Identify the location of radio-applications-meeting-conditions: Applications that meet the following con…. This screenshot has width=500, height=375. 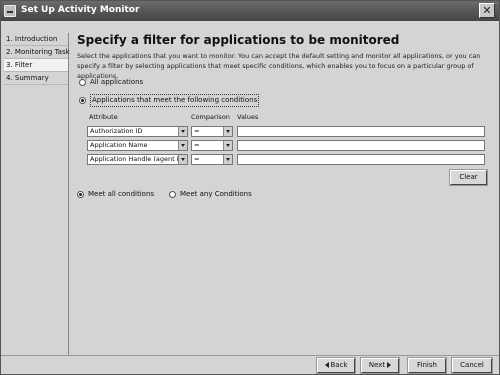
(169, 100).